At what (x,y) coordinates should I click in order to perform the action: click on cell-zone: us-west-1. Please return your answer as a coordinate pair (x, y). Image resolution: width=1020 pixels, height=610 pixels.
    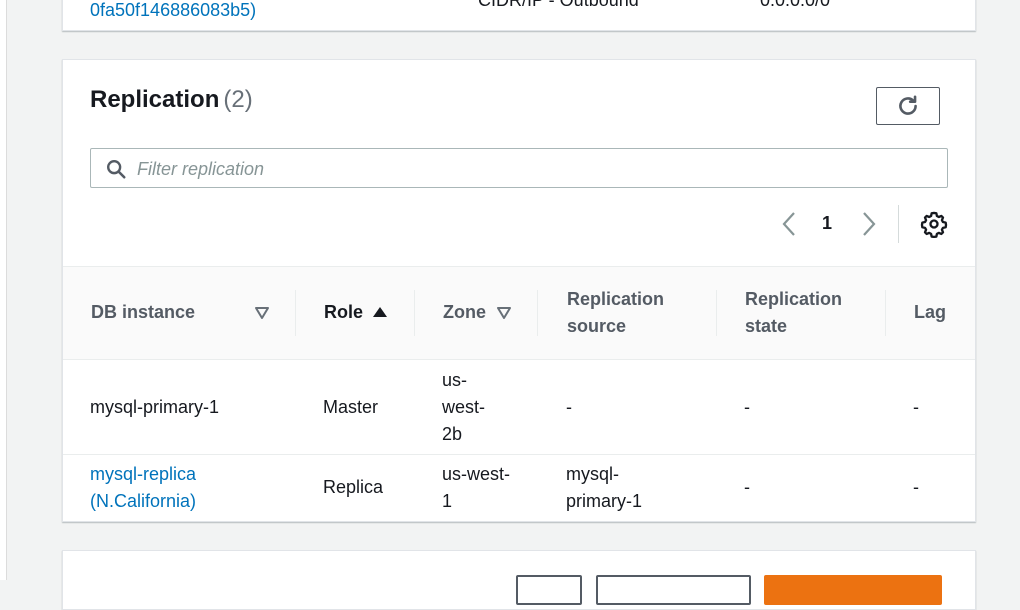
    Looking at the image, I should click on (476, 487).